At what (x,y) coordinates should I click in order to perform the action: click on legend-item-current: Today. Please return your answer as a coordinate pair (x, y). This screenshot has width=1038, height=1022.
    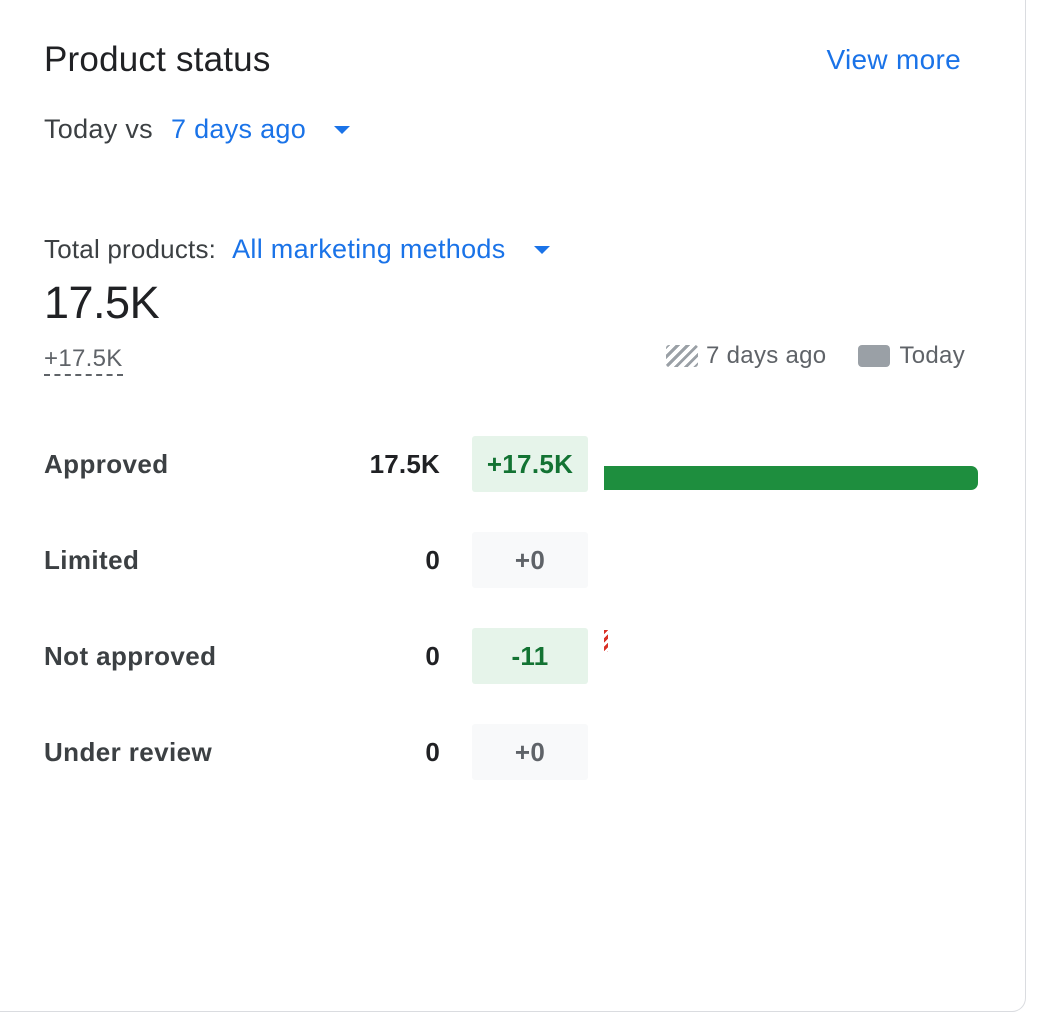
    Looking at the image, I should click on (911, 356).